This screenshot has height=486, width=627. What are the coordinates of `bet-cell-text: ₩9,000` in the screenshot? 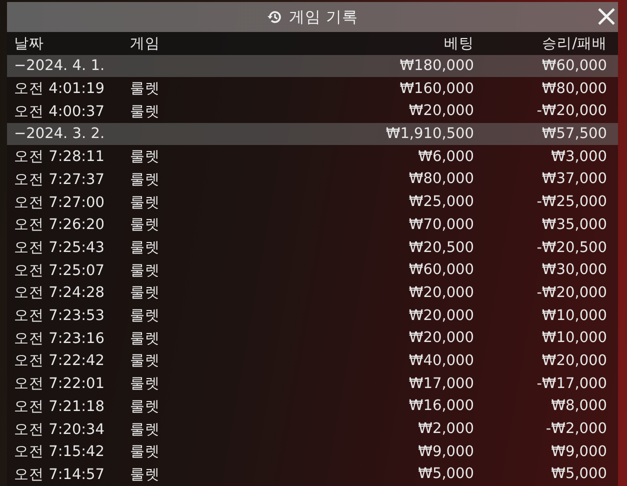 It's located at (445, 452).